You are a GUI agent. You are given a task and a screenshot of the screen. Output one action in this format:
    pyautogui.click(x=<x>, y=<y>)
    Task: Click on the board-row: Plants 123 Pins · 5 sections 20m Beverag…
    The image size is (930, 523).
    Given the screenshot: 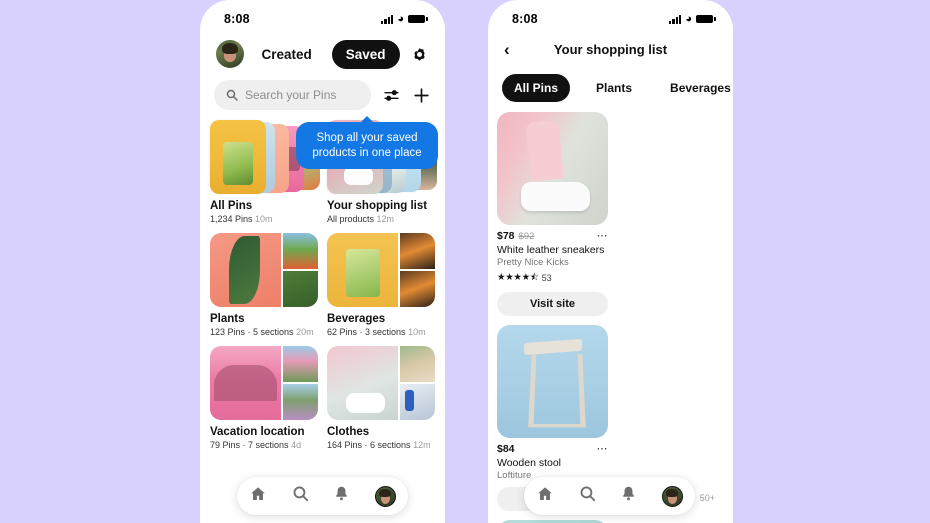 What is the action you would take?
    pyautogui.click(x=322, y=285)
    